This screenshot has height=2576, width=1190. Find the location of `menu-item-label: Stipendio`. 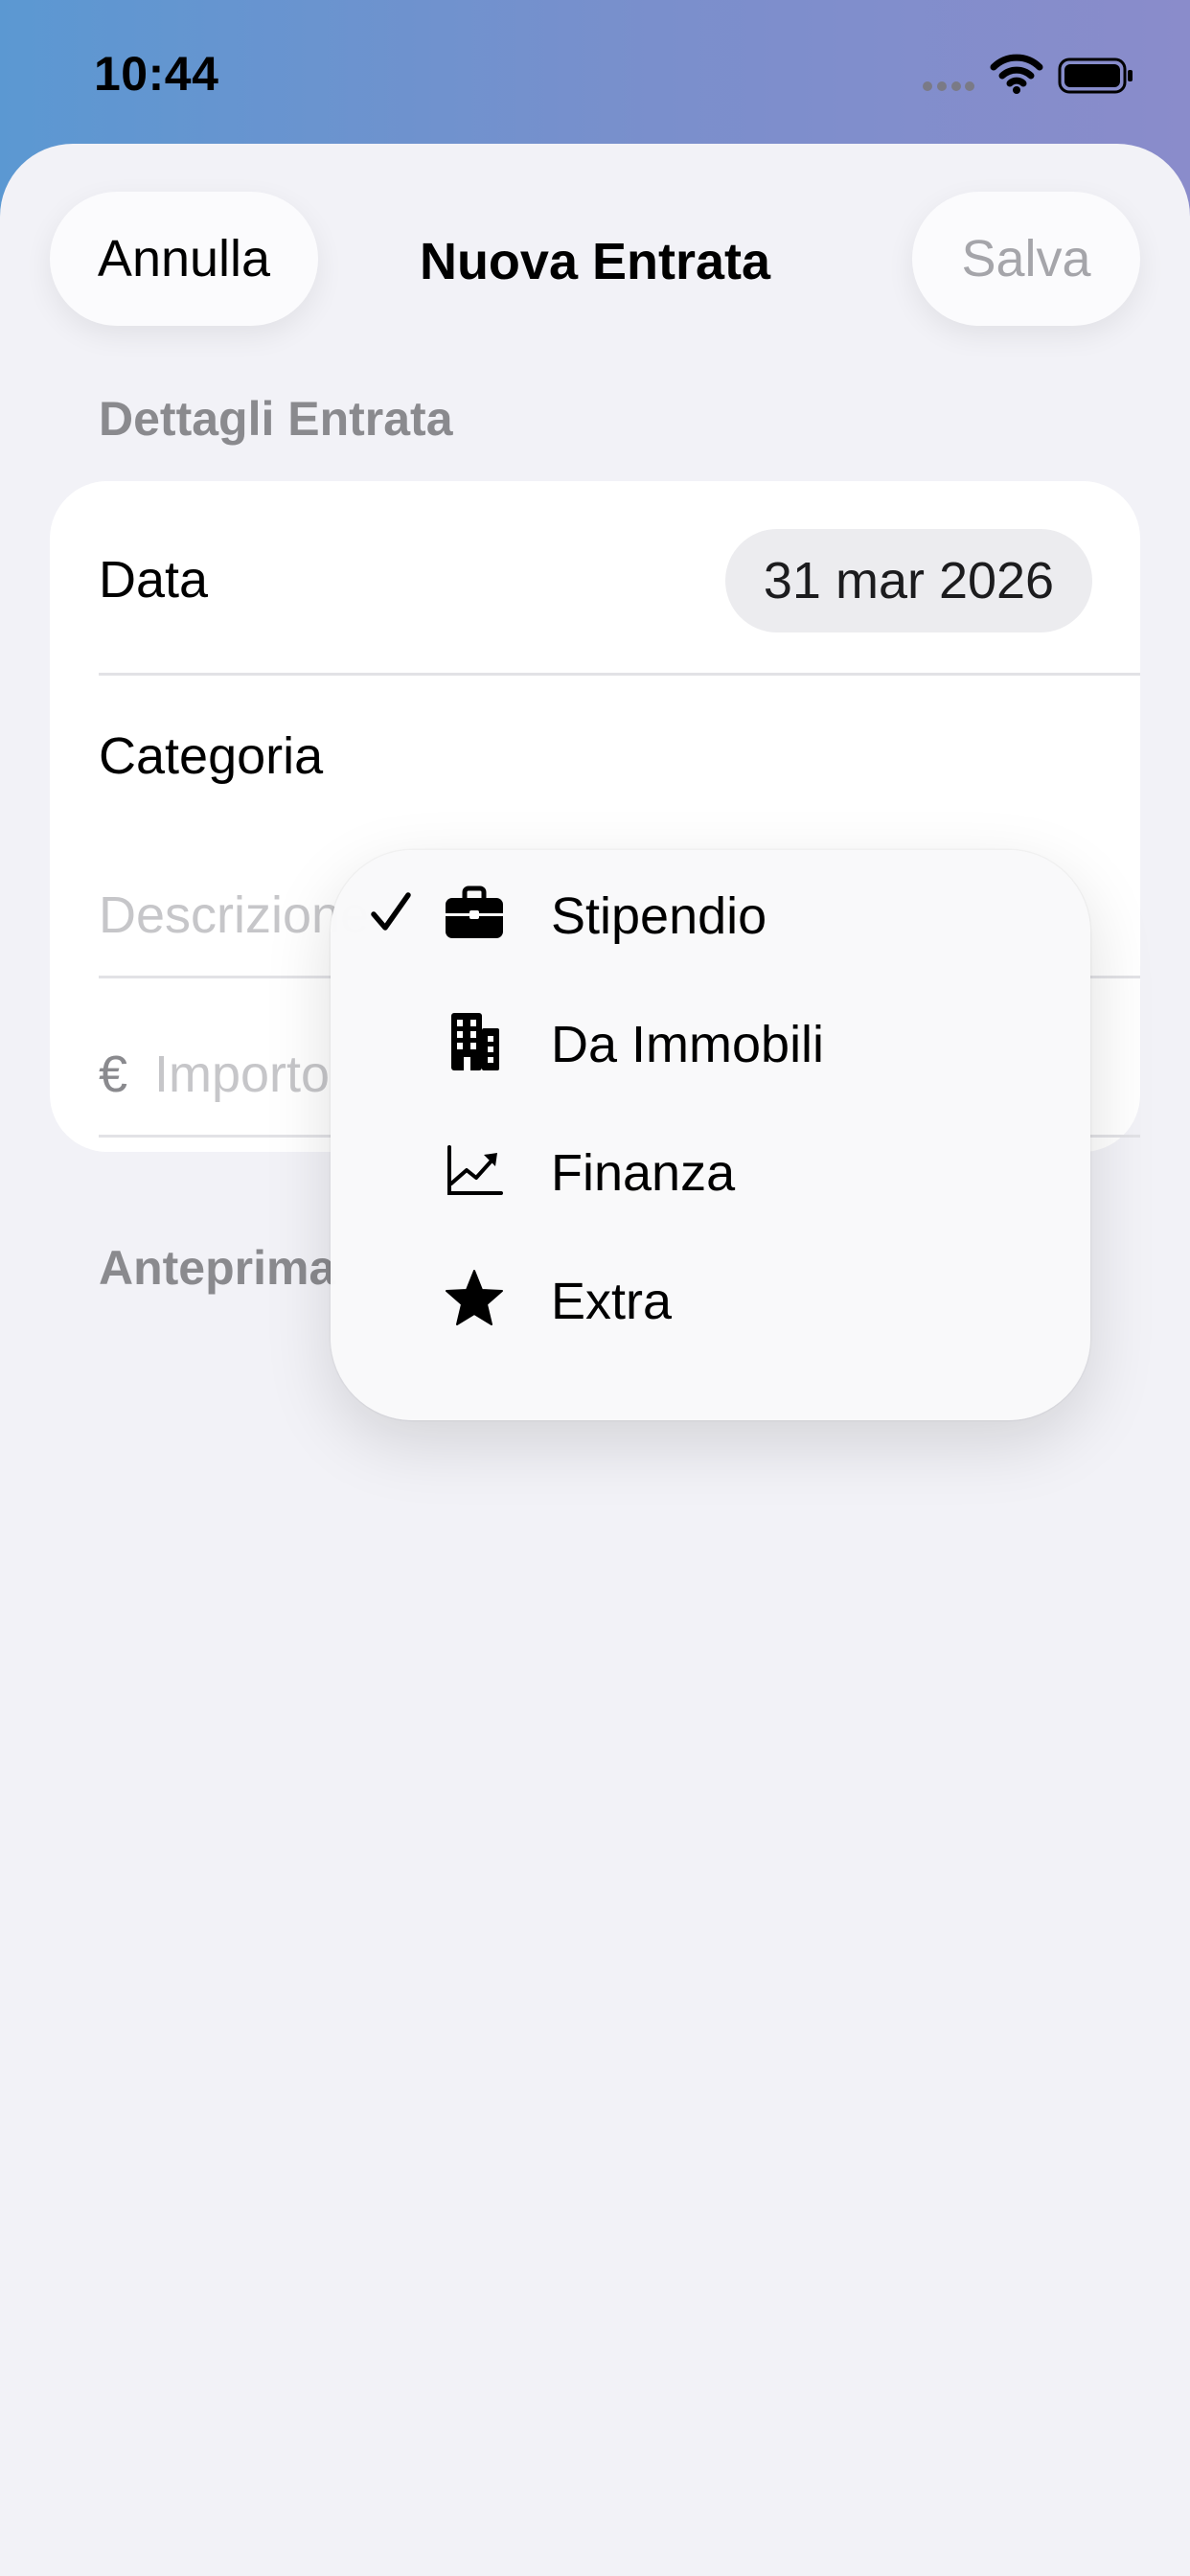

menu-item-label: Stipendio is located at coordinates (659, 916).